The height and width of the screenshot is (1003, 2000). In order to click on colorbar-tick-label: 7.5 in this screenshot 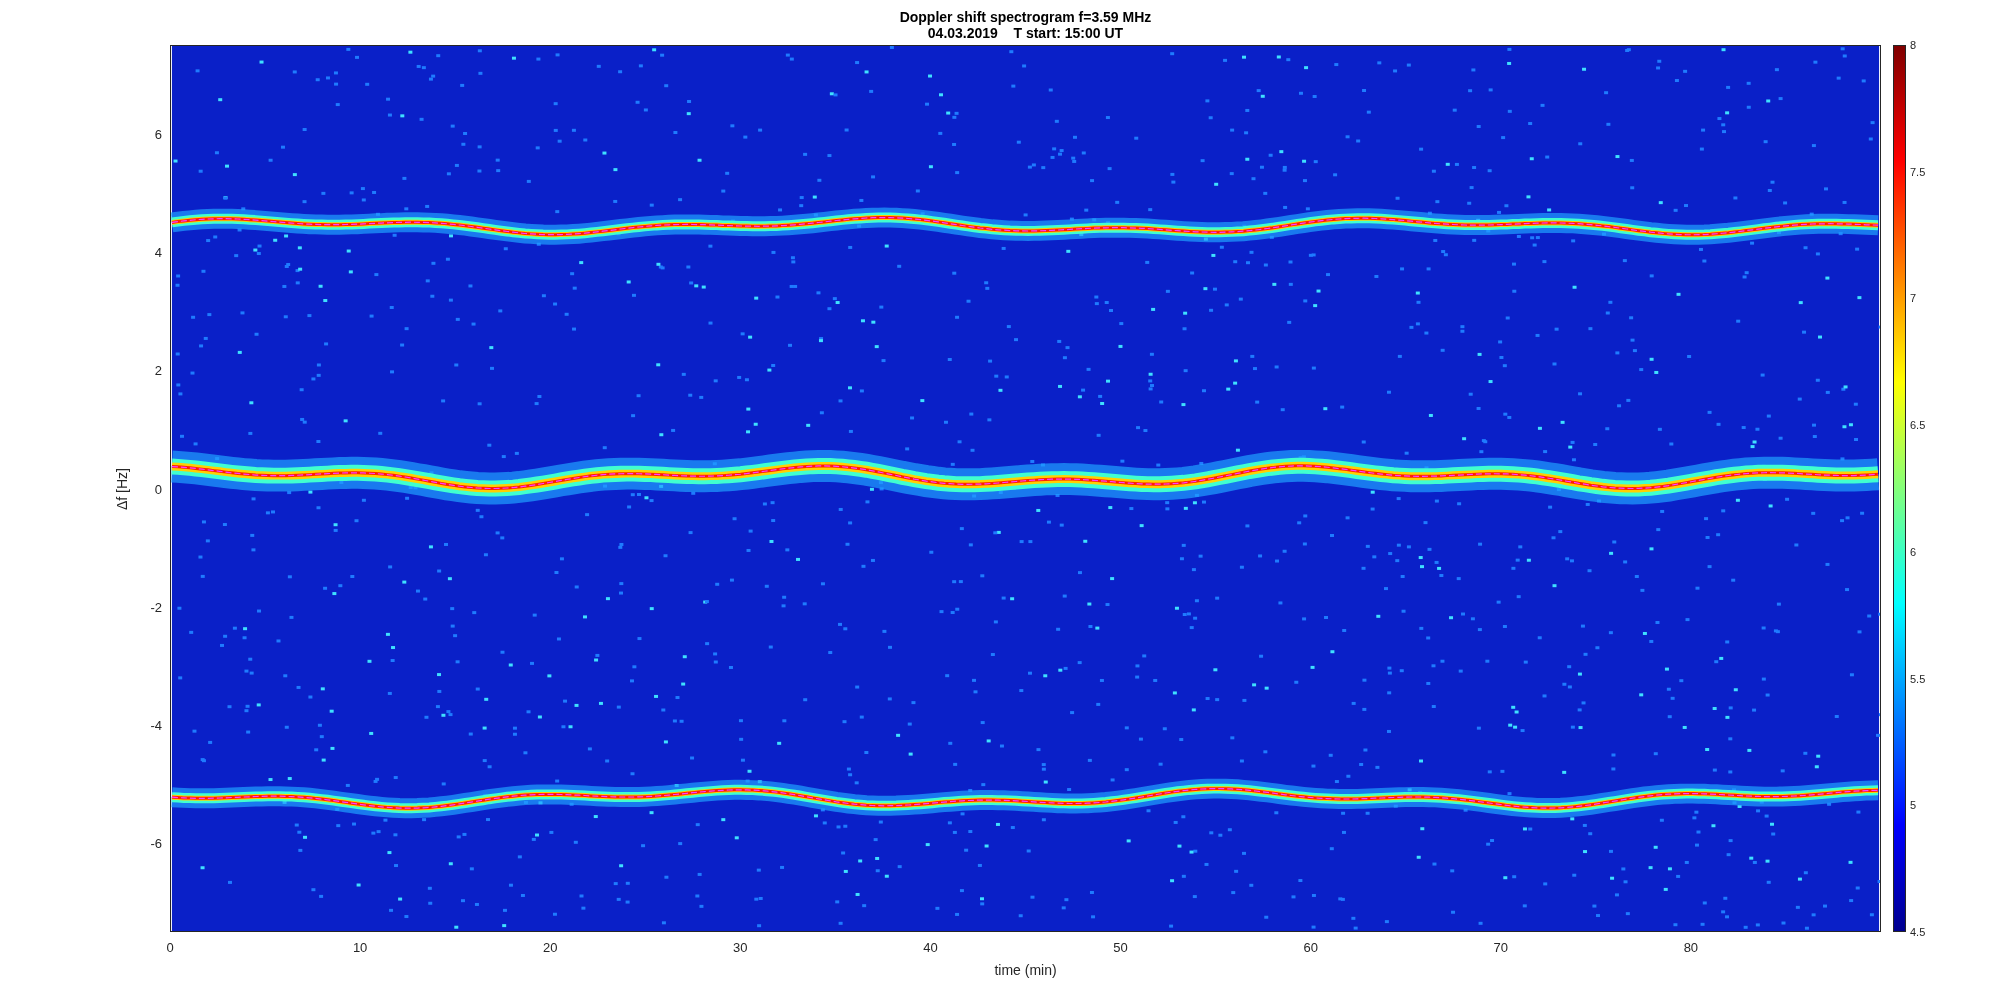, I will do `click(1918, 171)`.